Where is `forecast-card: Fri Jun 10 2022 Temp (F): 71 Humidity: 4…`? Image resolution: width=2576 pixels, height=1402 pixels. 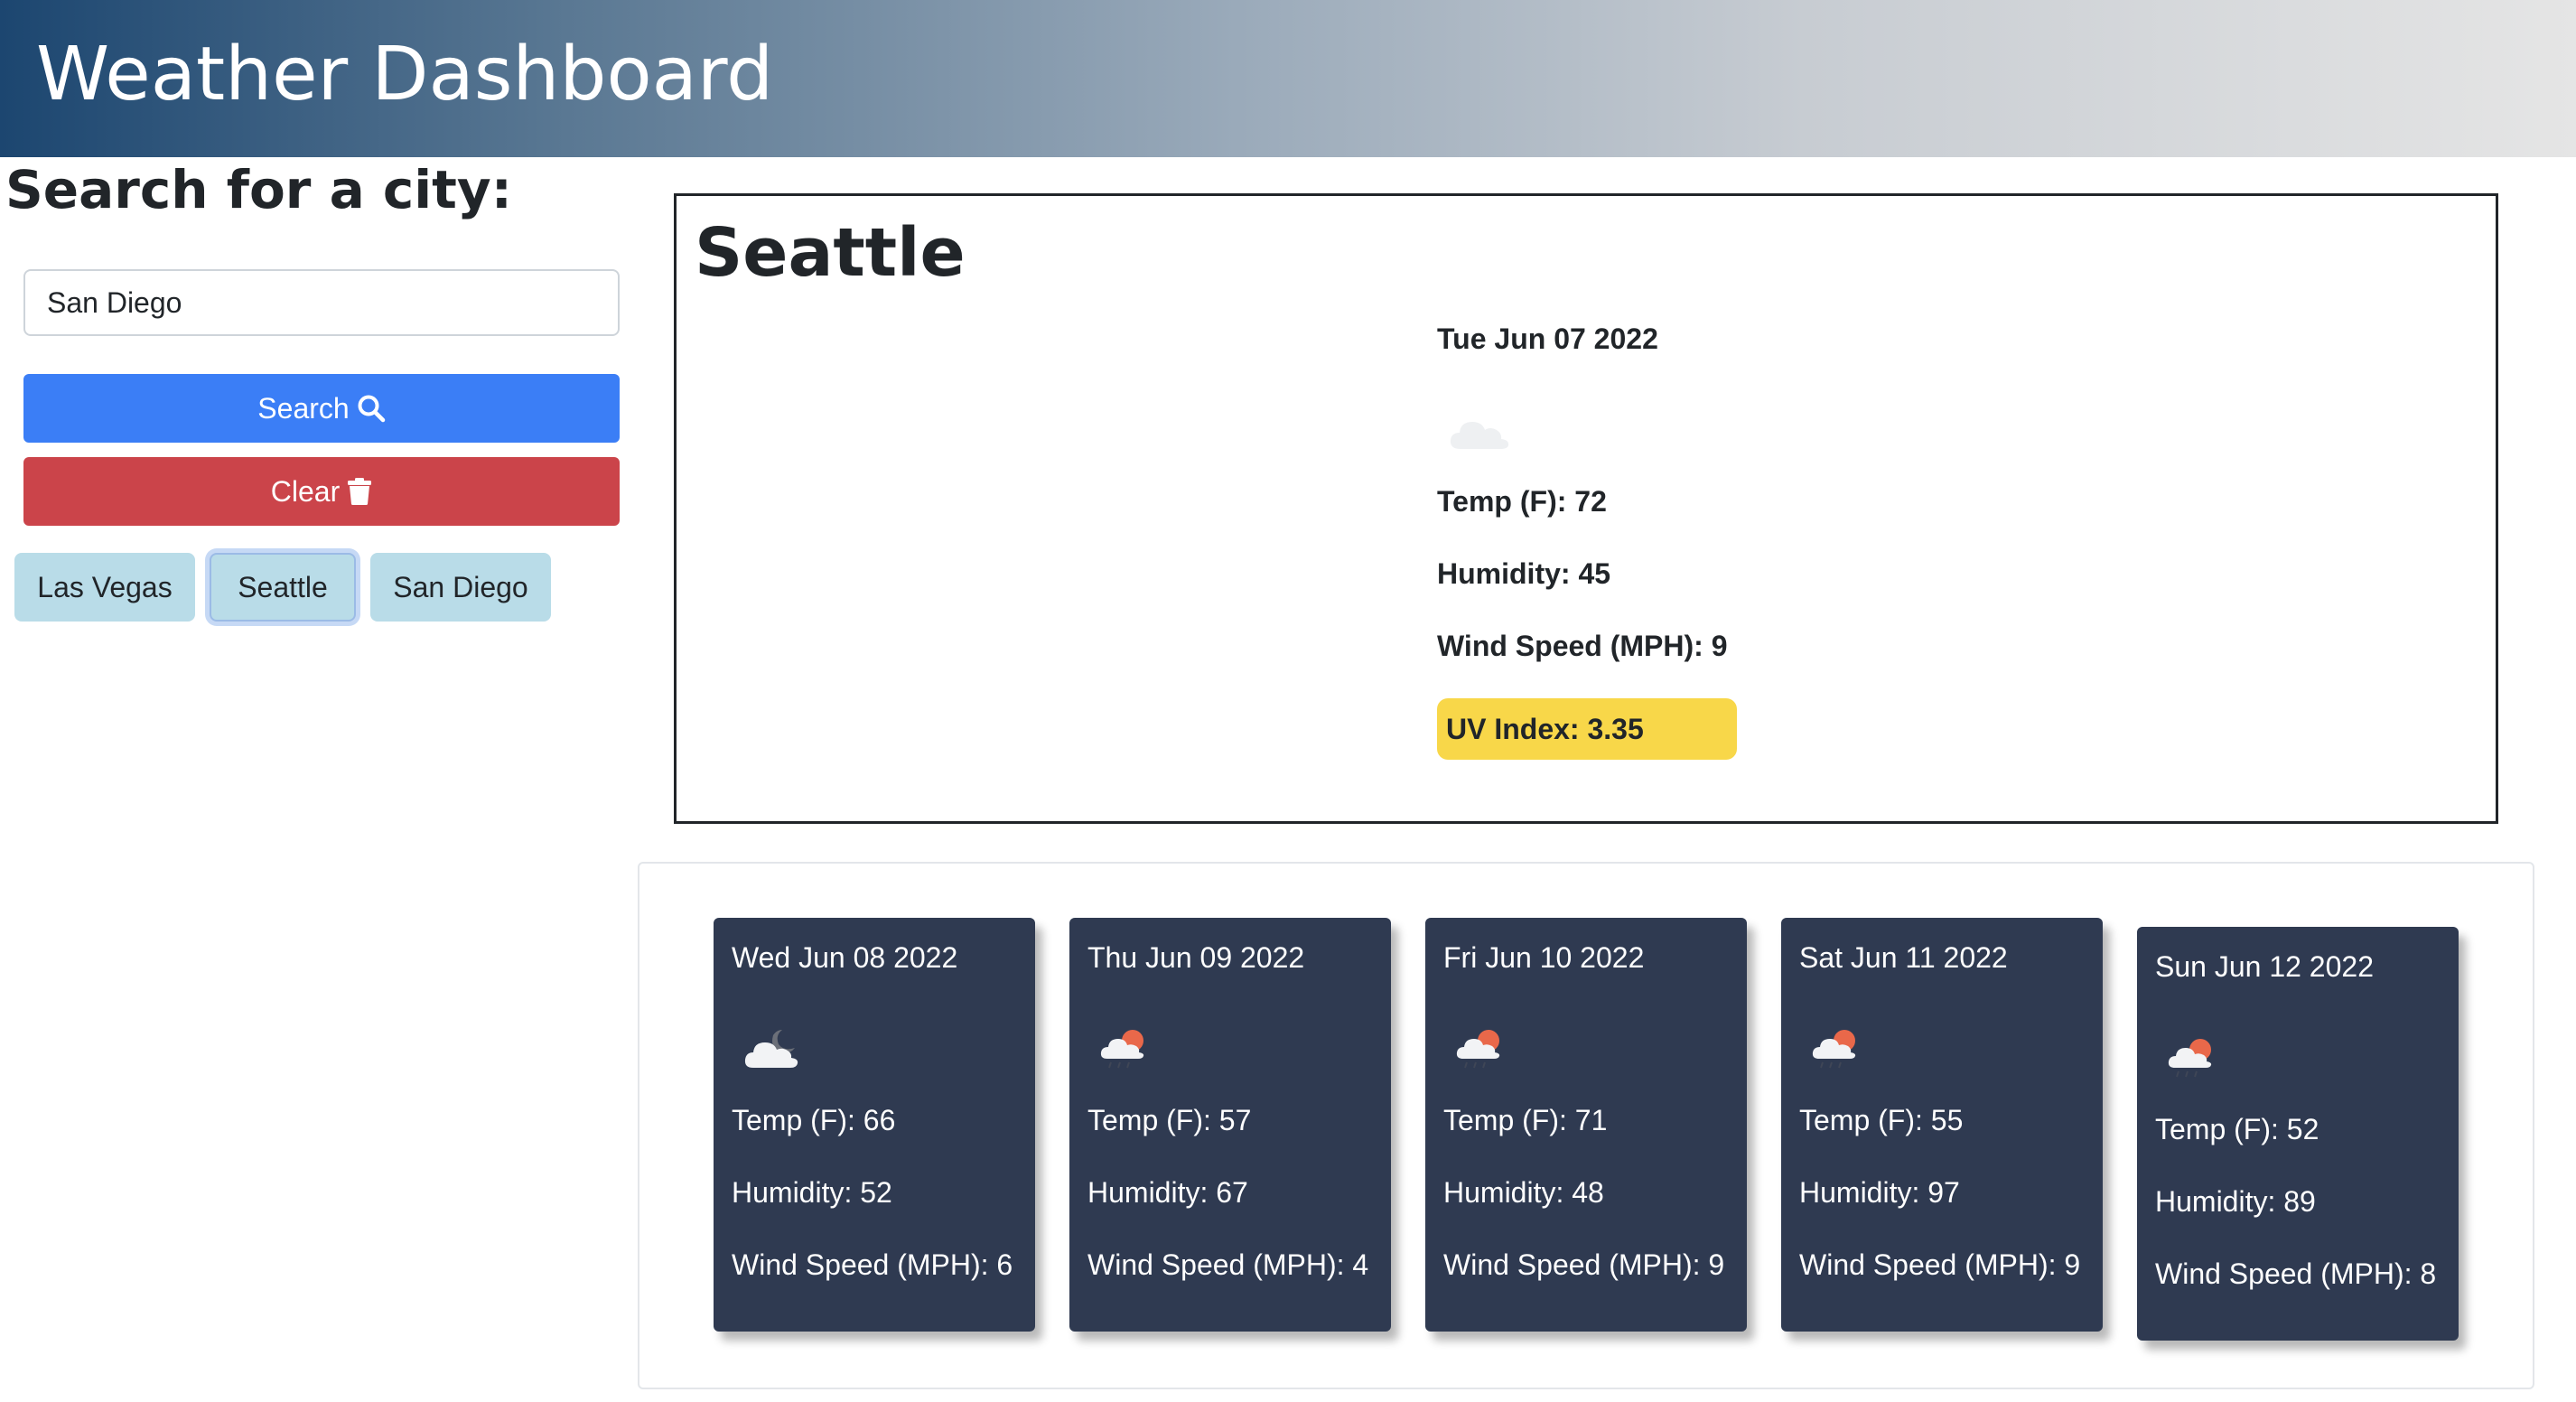 forecast-card: Fri Jun 10 2022 Temp (F): 71 Humidity: 4… is located at coordinates (1586, 1125).